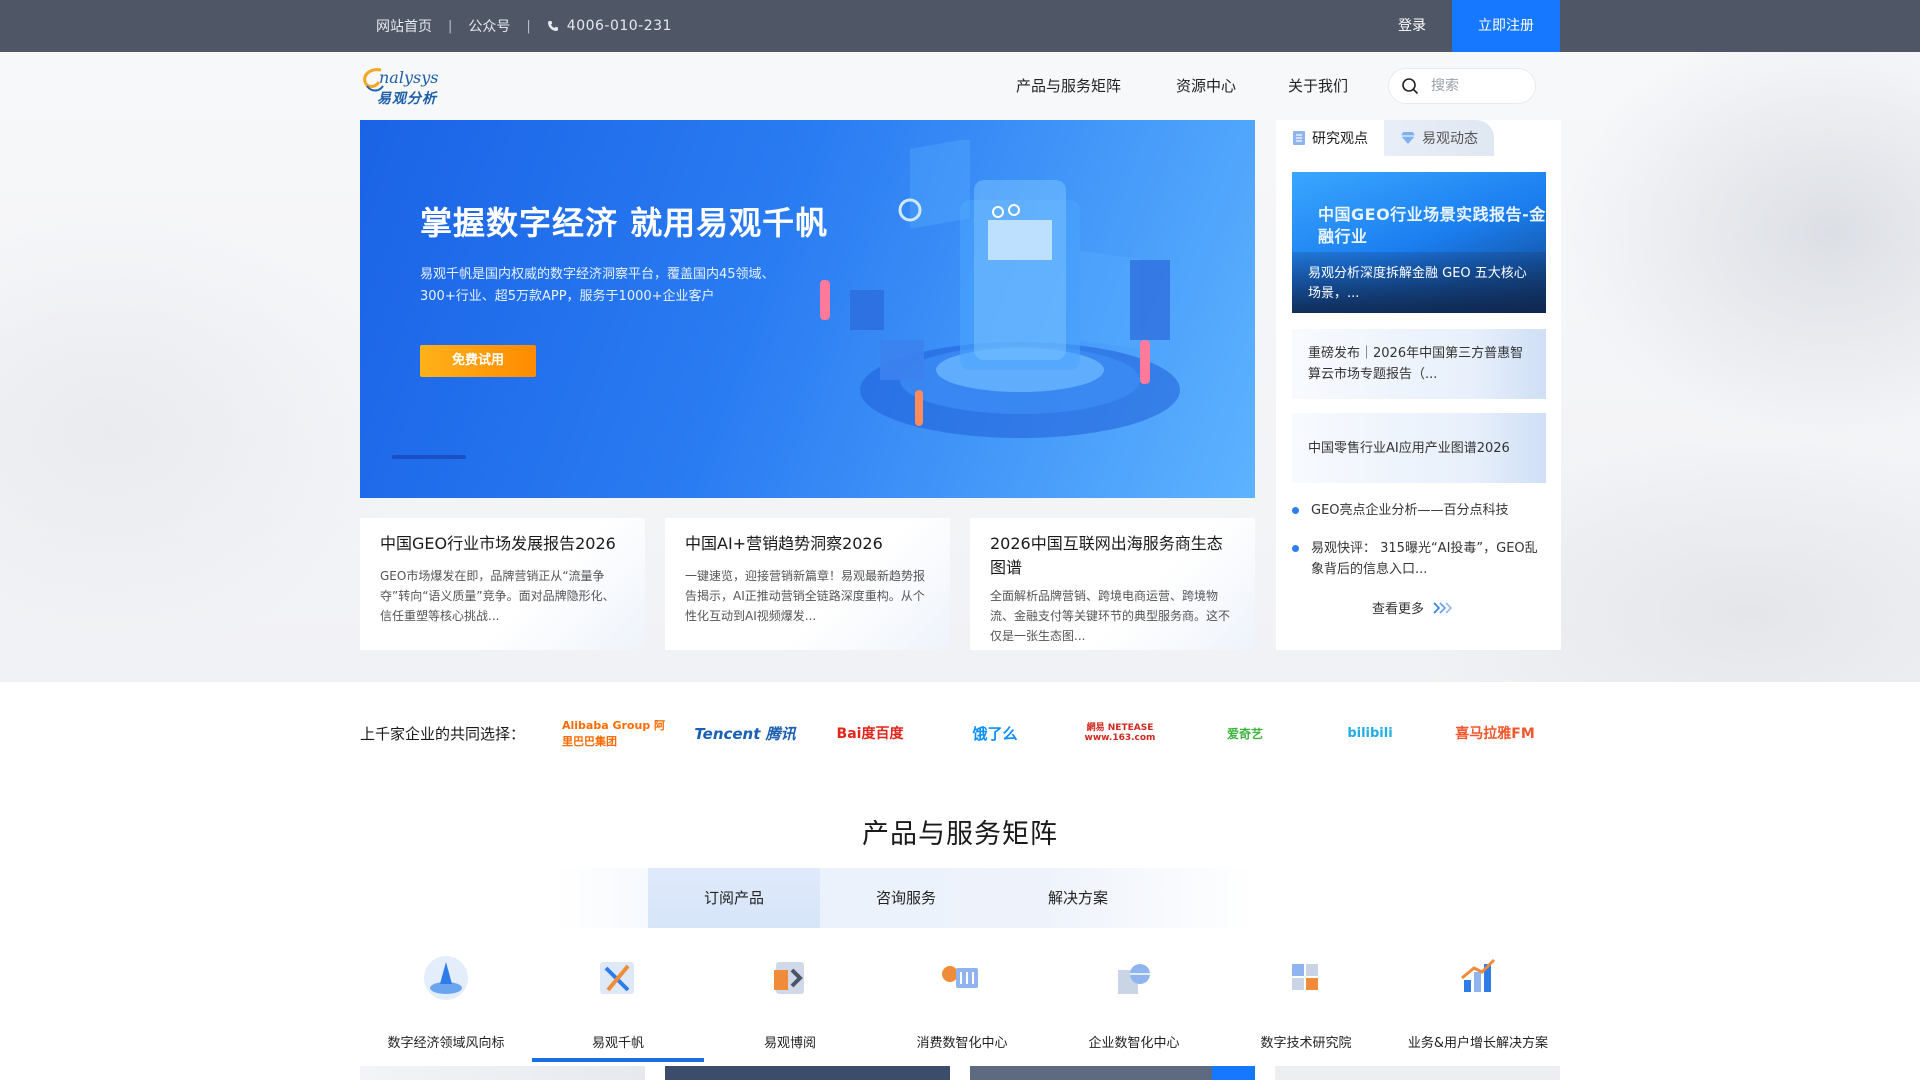 This screenshot has height=1080, width=1920. I want to click on phone-icon, so click(552, 26).